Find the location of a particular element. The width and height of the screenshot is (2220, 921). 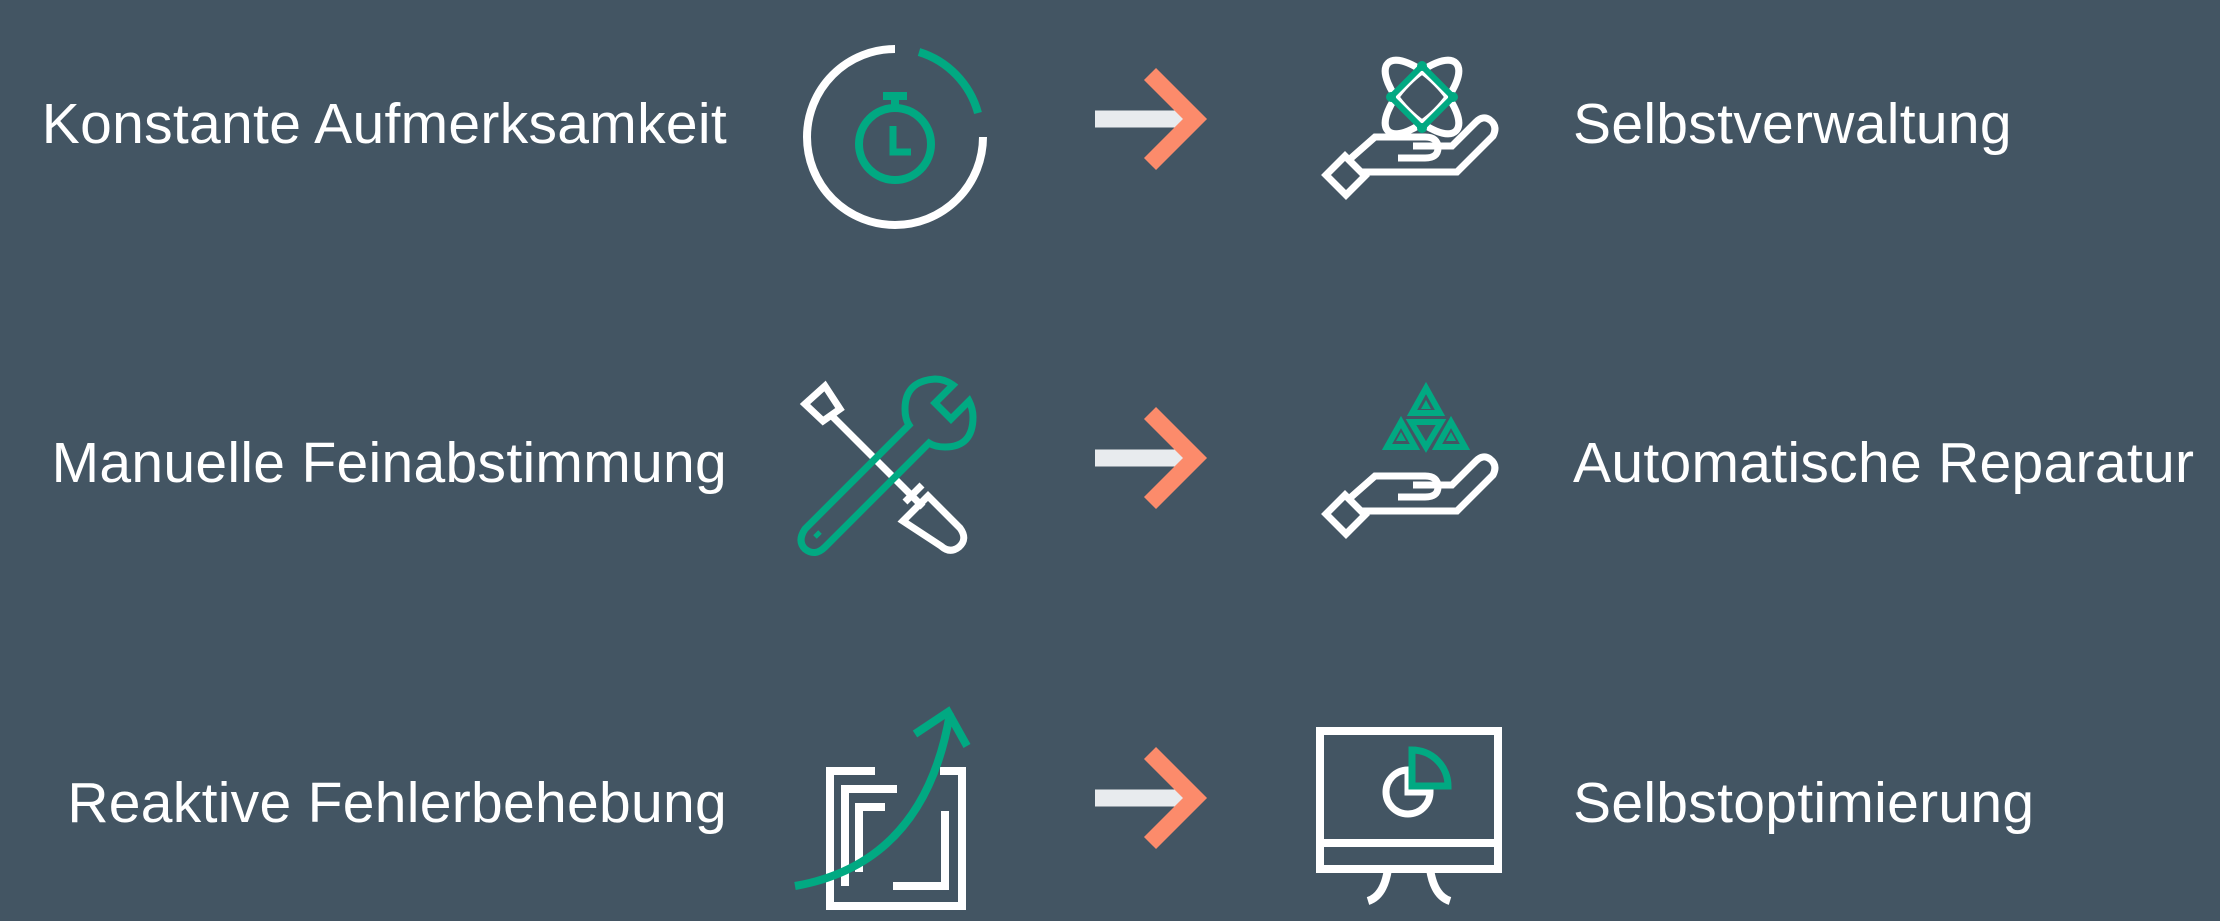

to-label-1: Selbstverwaltung is located at coordinates (1792, 124).